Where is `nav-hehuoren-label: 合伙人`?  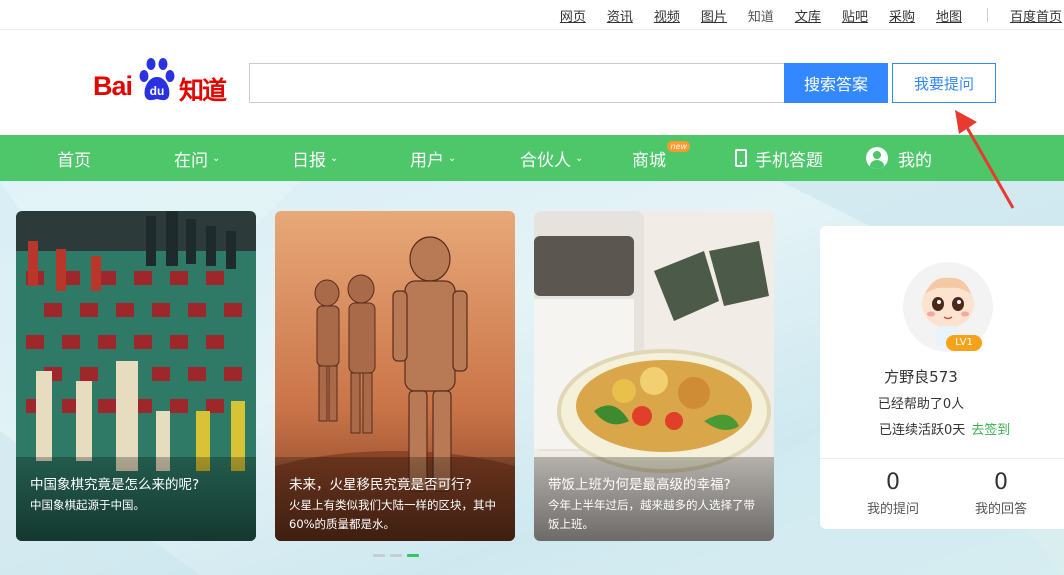
nav-hehuoren-label: 合伙人 is located at coordinates (545, 160).